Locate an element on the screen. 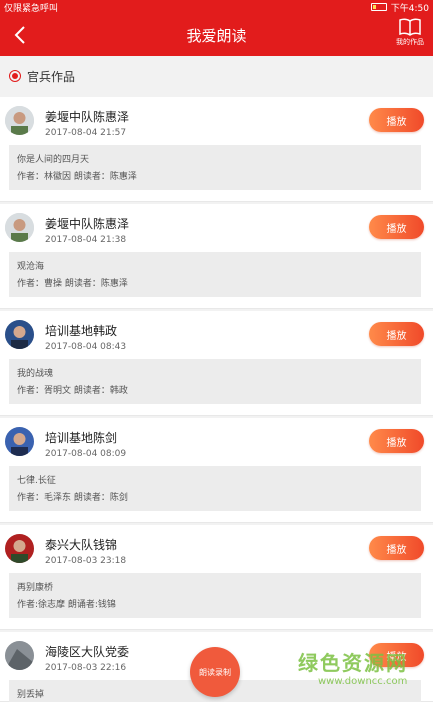 Image resolution: width=433 pixels, height=702 pixels. work-info: 七律.长征 作者：毛泽东 朗读者：陈剑 is located at coordinates (215, 488).